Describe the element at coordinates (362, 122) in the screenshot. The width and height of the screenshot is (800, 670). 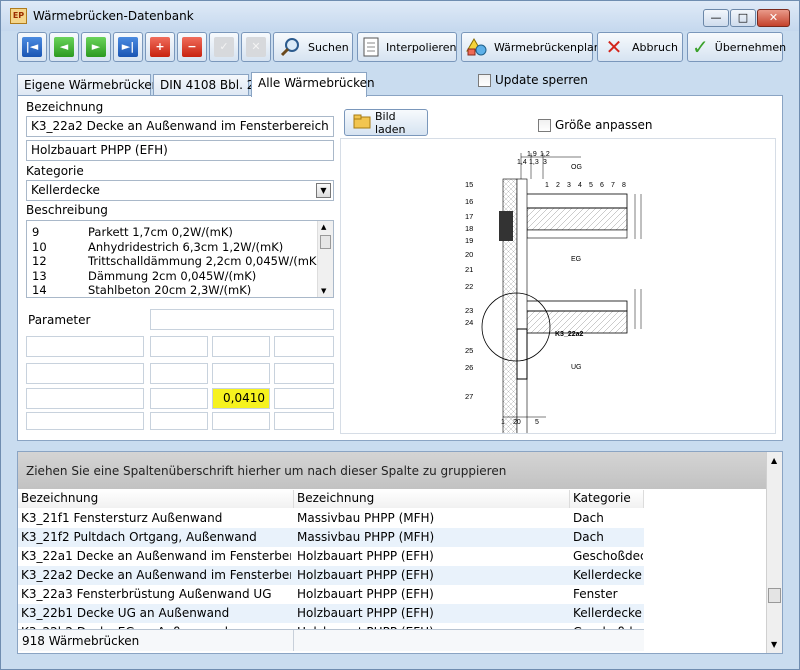
I see `folder-icon` at that location.